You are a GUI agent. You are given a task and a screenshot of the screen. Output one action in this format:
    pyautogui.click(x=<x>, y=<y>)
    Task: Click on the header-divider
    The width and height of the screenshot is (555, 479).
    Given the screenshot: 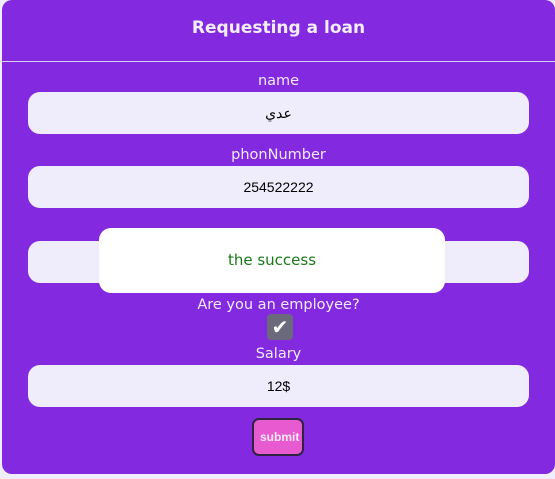 What is the action you would take?
    pyautogui.click(x=278, y=61)
    